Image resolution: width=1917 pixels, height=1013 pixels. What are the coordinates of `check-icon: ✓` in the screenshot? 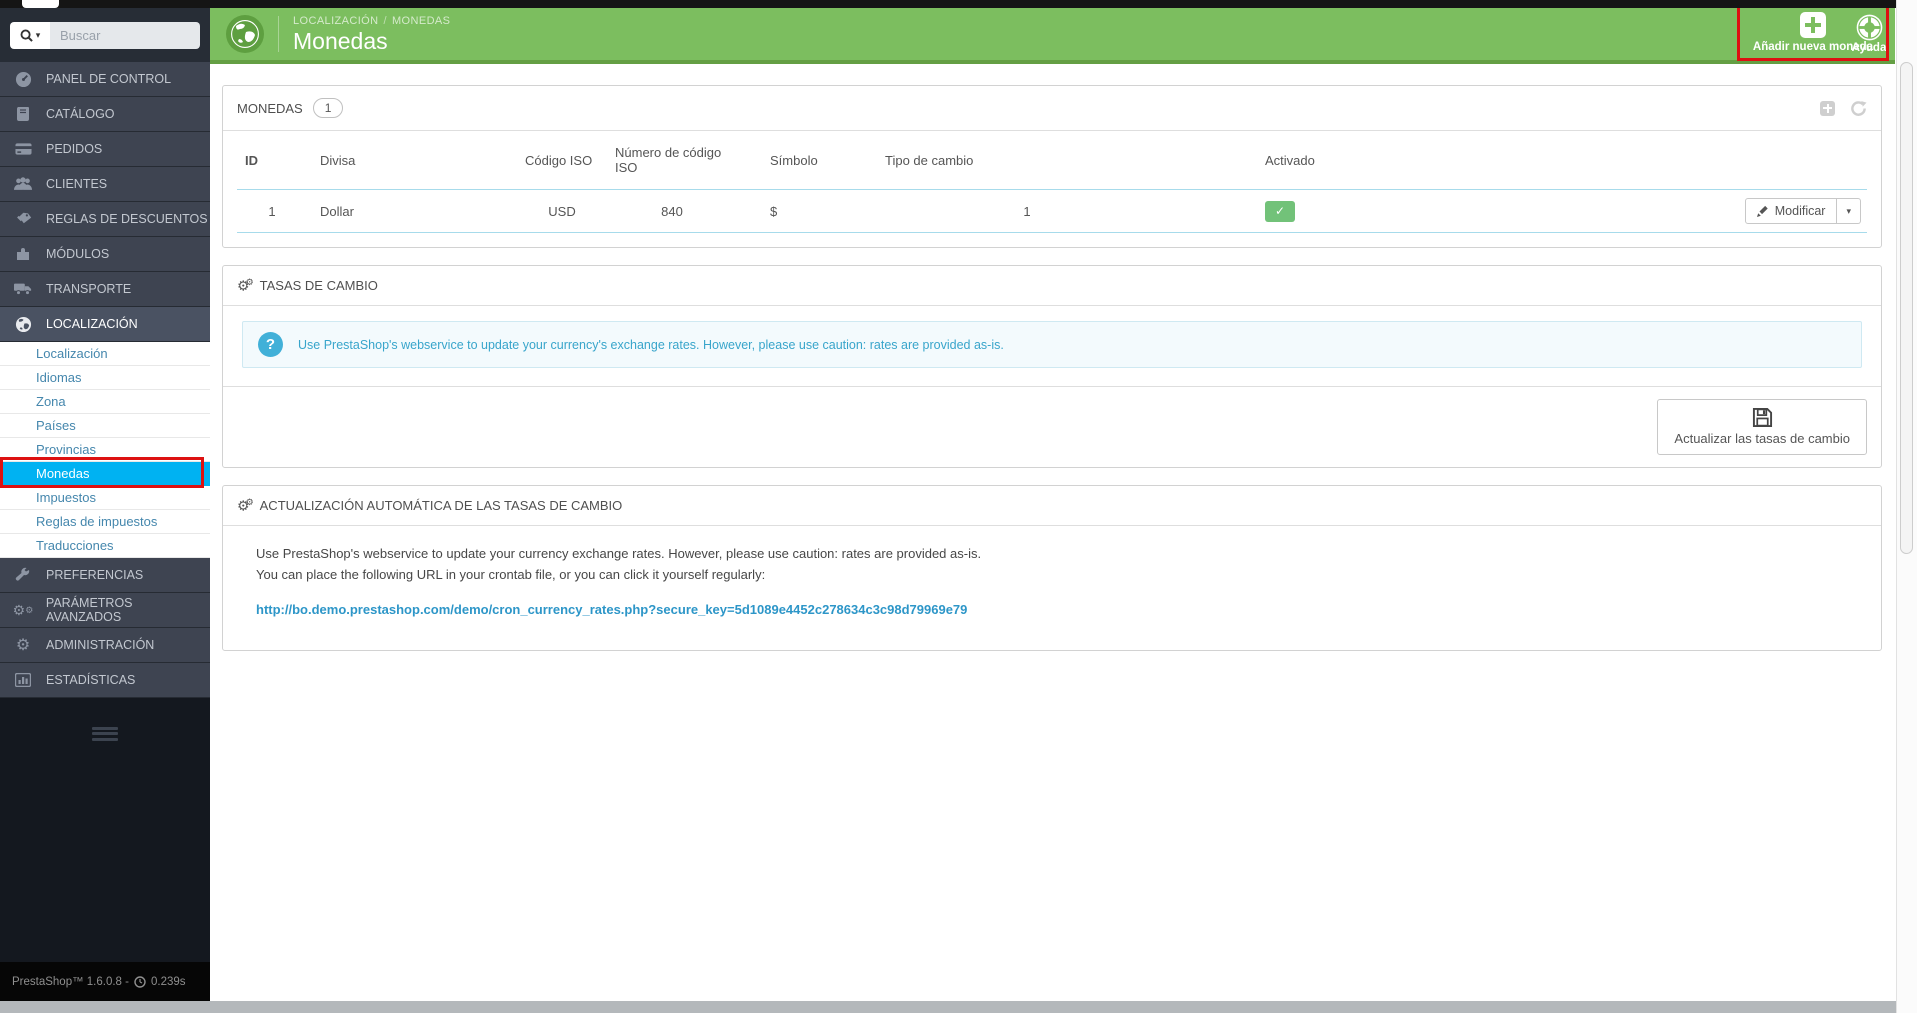 It's located at (1280, 210).